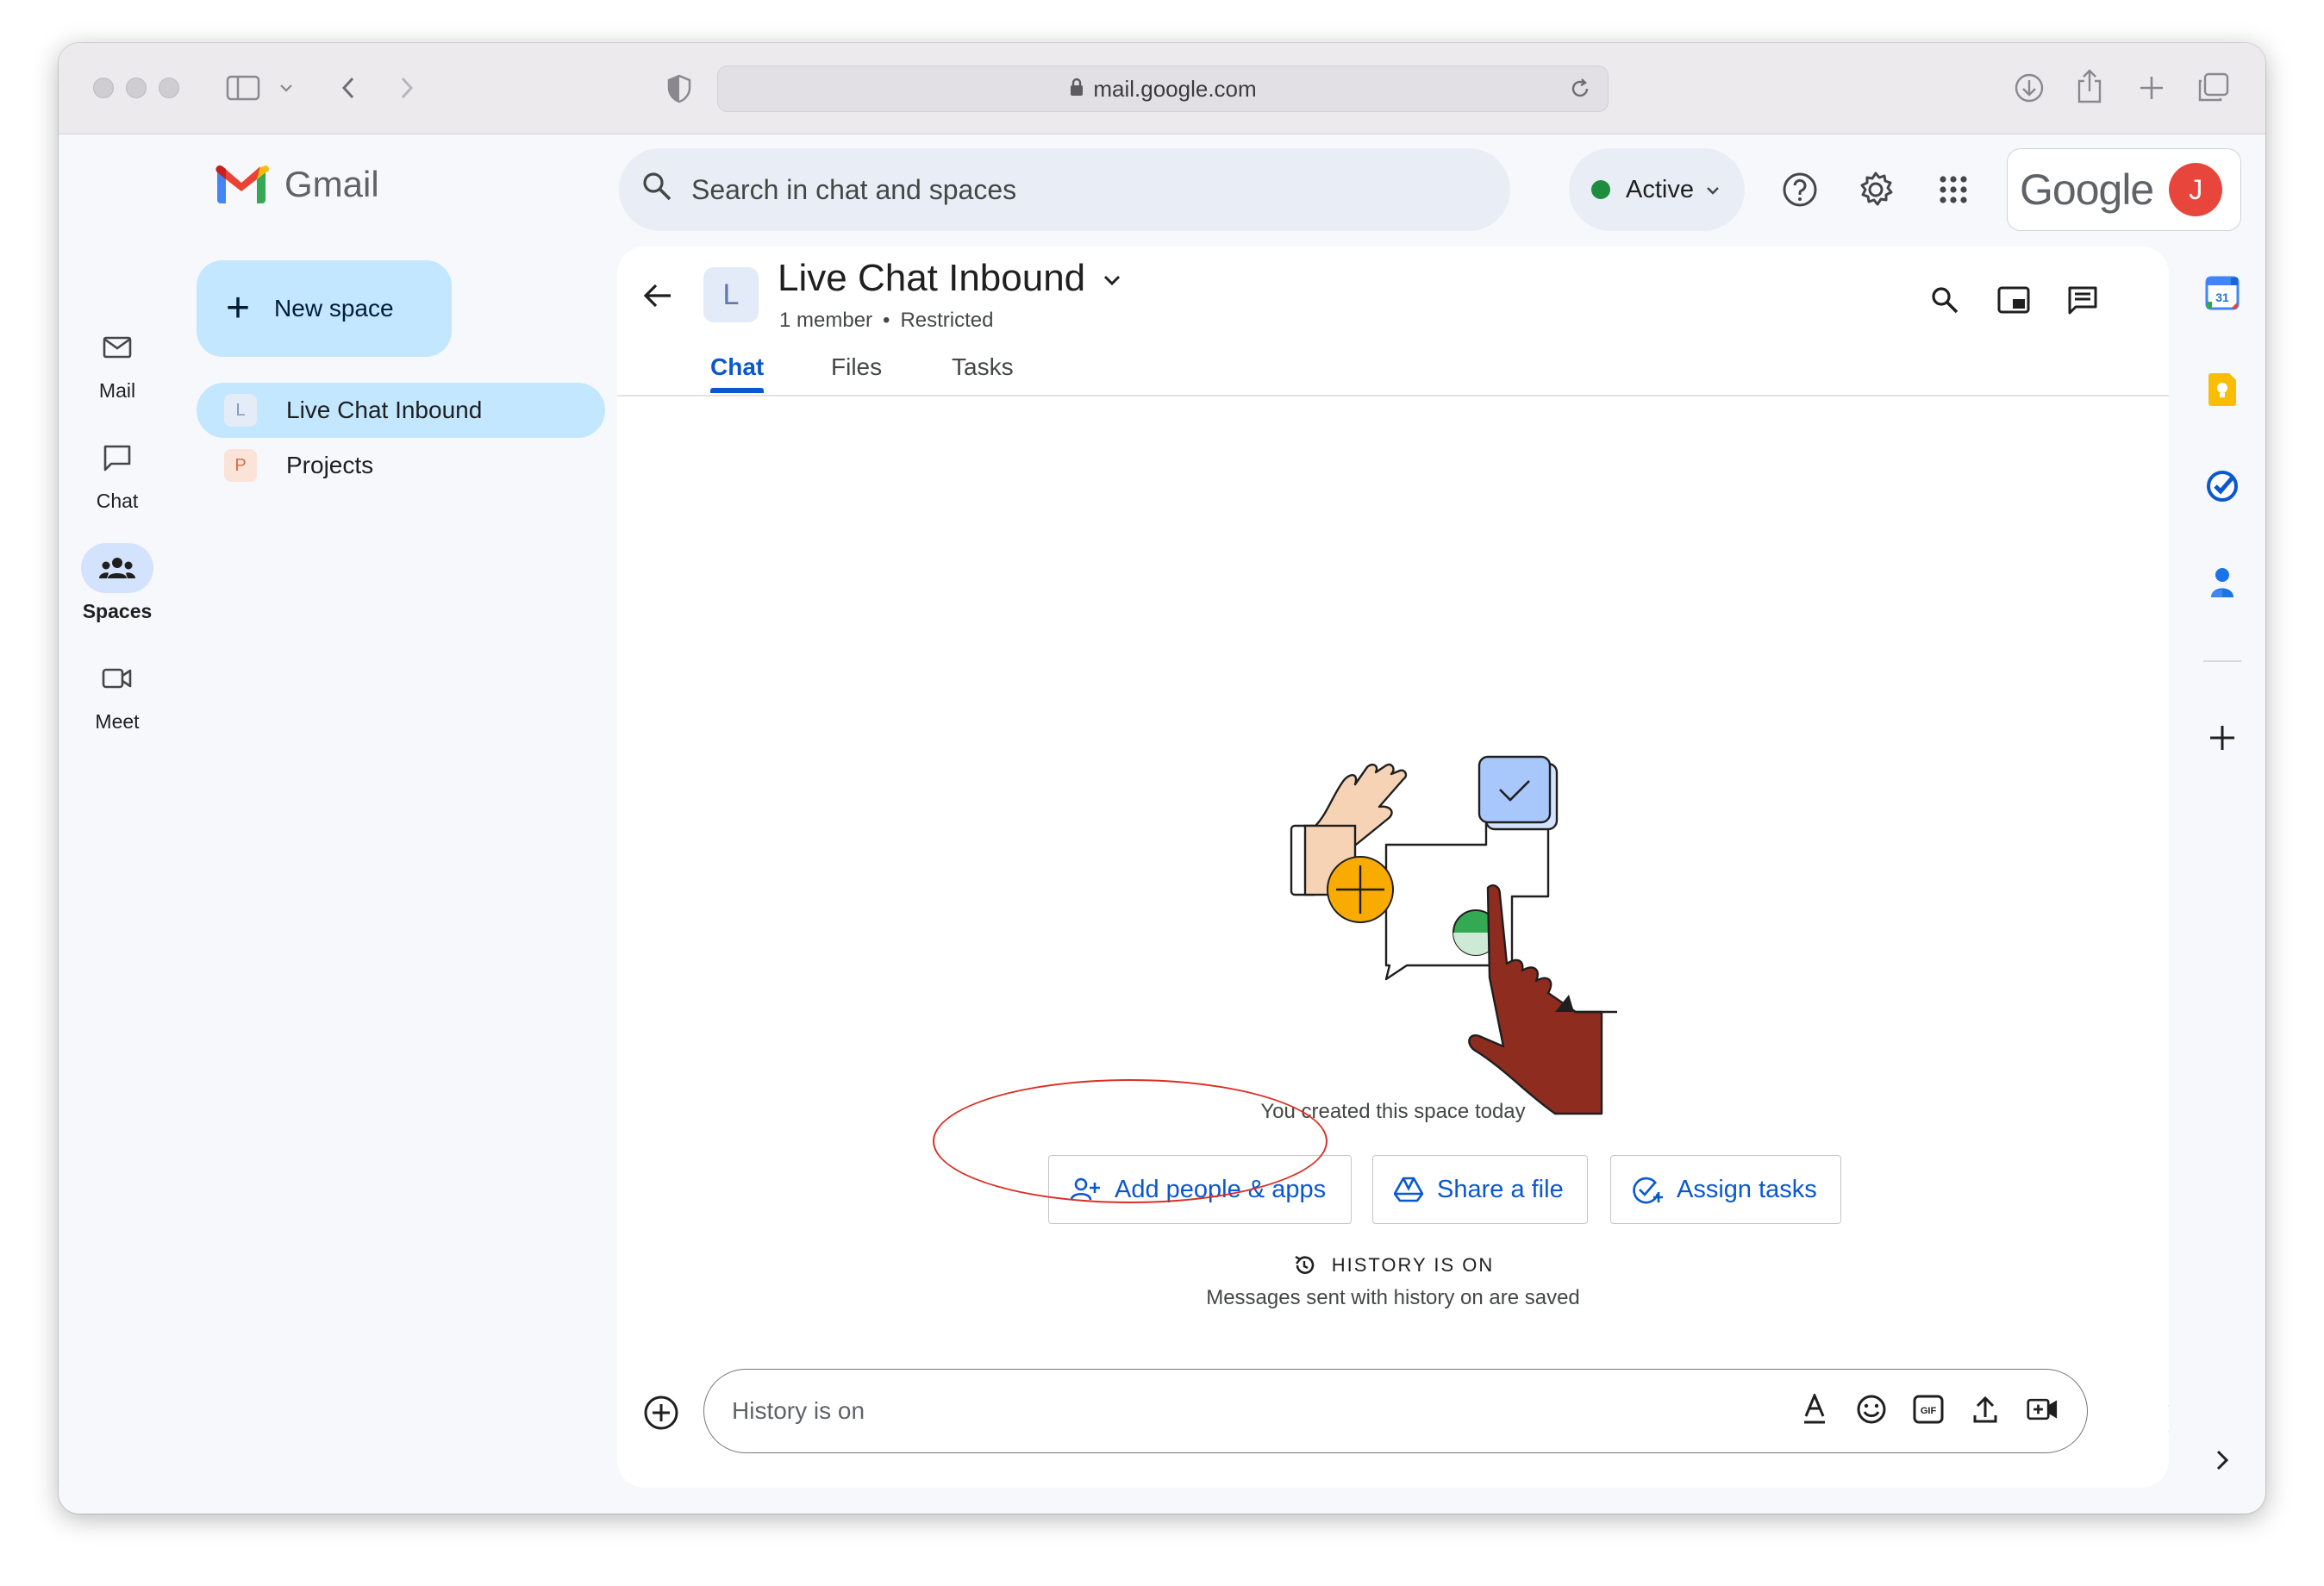  I want to click on rail-item-chat: Chat, so click(117, 473).